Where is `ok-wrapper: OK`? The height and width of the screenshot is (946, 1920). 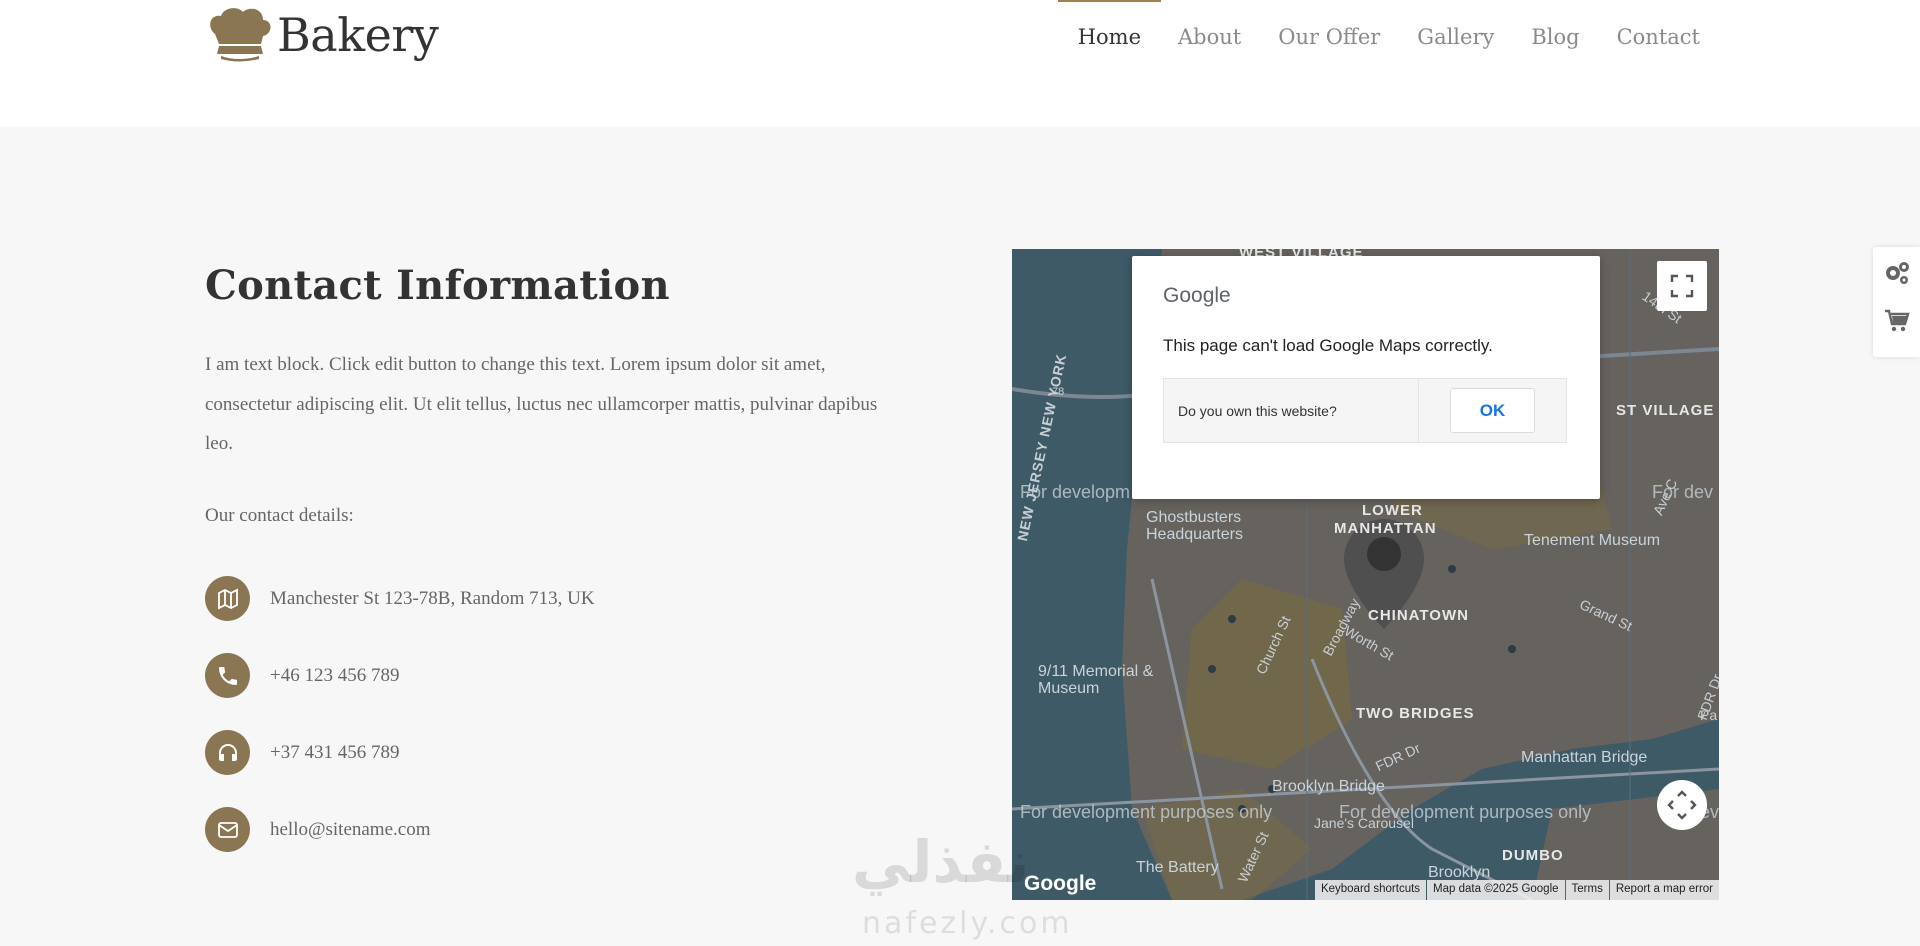 ok-wrapper: OK is located at coordinates (1492, 410).